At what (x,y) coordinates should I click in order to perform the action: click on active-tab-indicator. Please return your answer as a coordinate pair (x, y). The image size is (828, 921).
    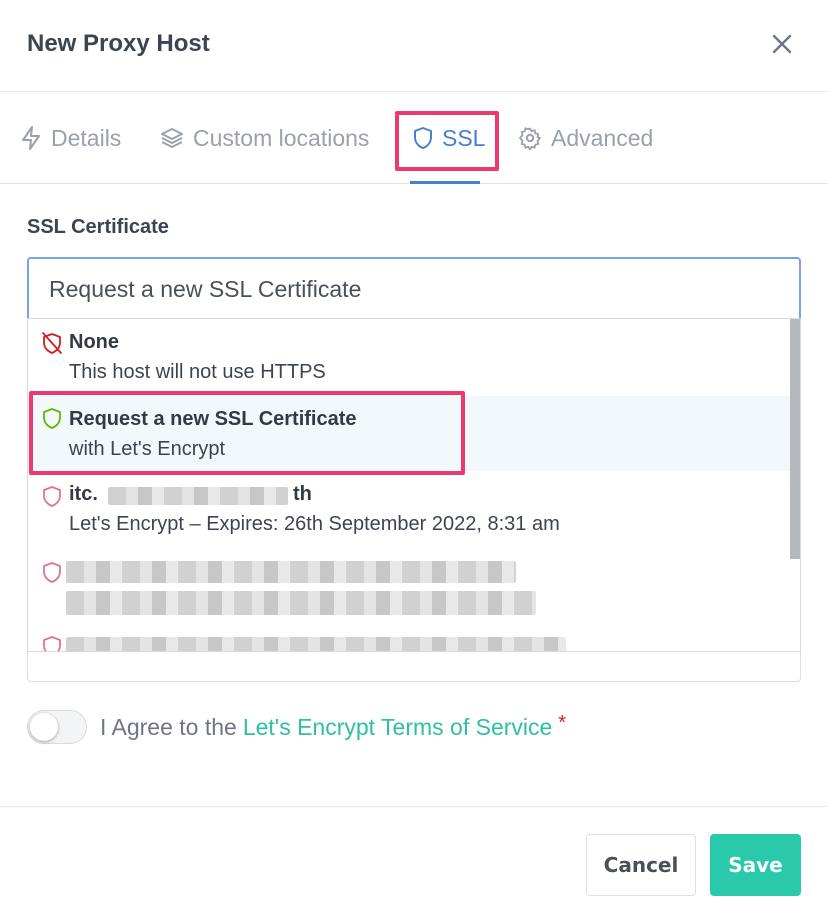
    Looking at the image, I should click on (445, 182).